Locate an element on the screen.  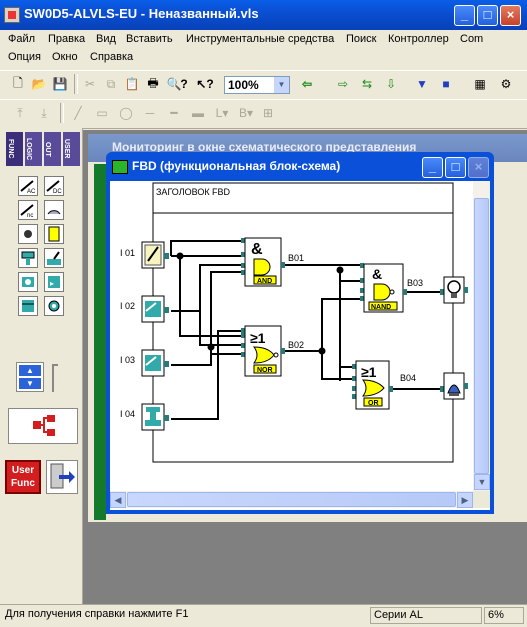
scroll-left-arrow-icon: ◀ is located at coordinates (118, 500).